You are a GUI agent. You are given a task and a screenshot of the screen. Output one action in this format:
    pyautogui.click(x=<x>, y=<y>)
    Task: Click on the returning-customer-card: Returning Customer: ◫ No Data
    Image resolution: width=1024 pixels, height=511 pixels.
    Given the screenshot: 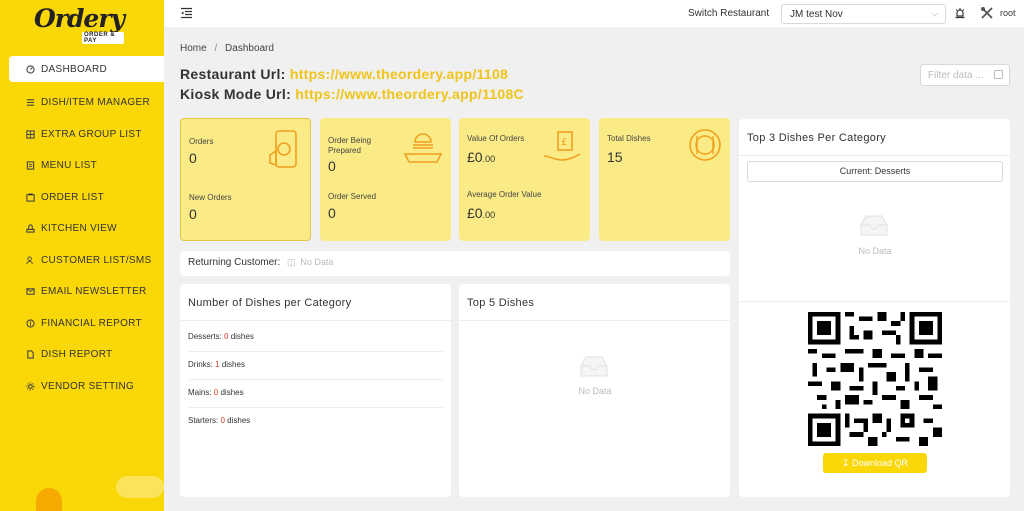 What is the action you would take?
    pyautogui.click(x=455, y=263)
    